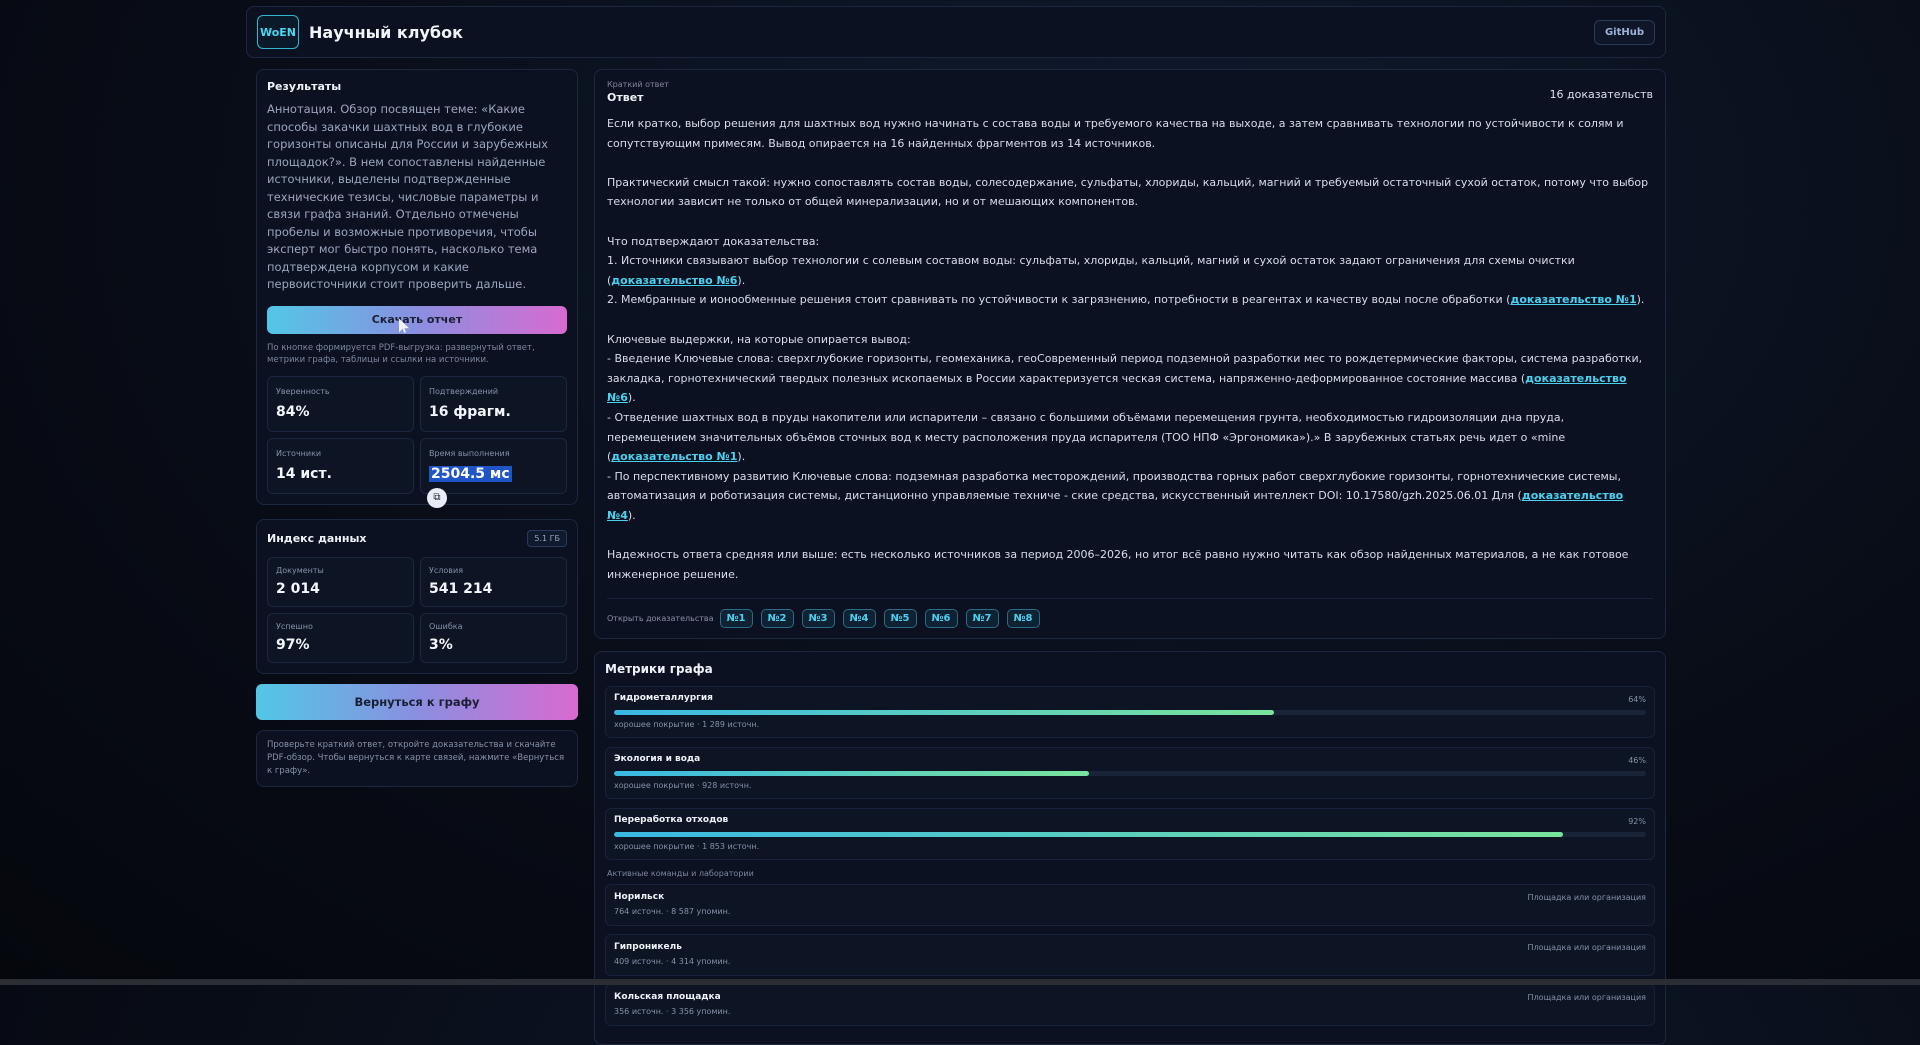  What do you see at coordinates (304, 86) in the screenshot?
I see `results-title: Результаты` at bounding box center [304, 86].